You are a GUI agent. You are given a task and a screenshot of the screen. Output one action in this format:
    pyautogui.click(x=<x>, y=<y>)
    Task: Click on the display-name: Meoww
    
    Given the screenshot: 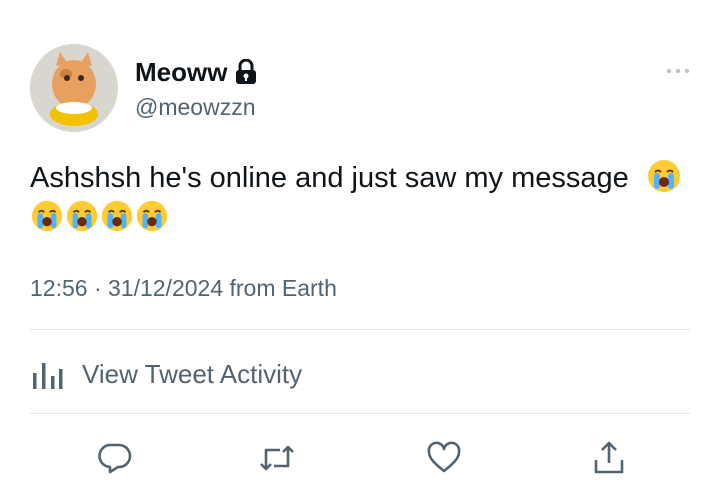 What is the action you would take?
    pyautogui.click(x=196, y=72)
    